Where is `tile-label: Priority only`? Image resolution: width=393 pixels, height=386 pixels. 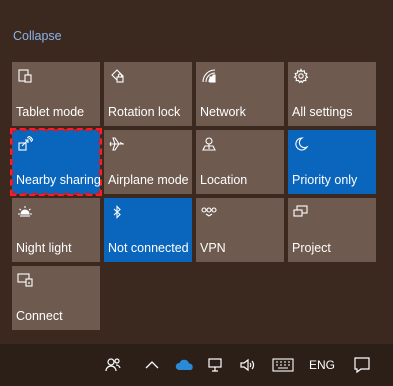
tile-label: Priority only is located at coordinates (325, 180).